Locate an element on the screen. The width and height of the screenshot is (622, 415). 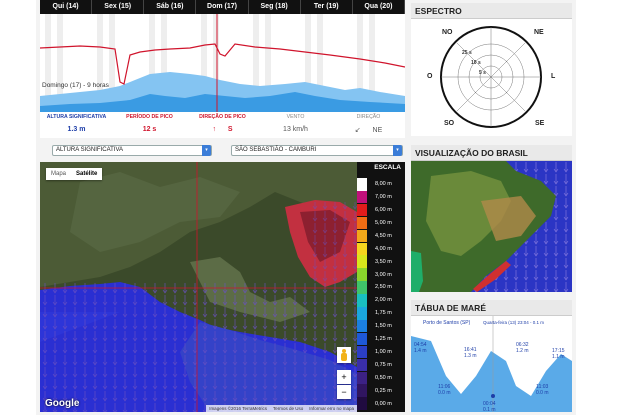
scale-level: 0,00 m is located at coordinates (381, 403).